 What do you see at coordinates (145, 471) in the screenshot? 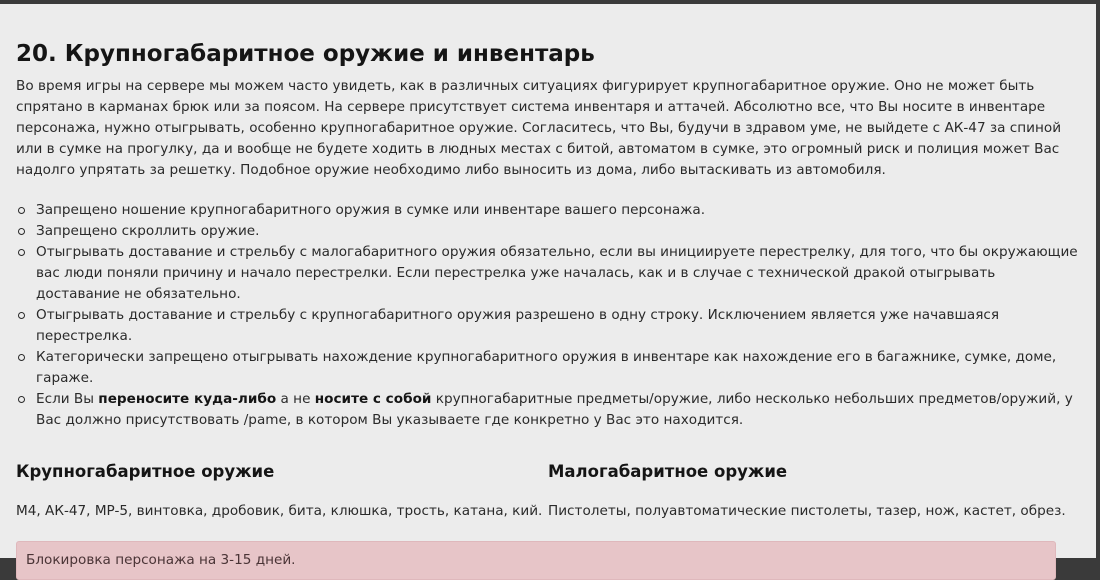
I see `large-weapons-heading: Крупногабаритное оружие` at bounding box center [145, 471].